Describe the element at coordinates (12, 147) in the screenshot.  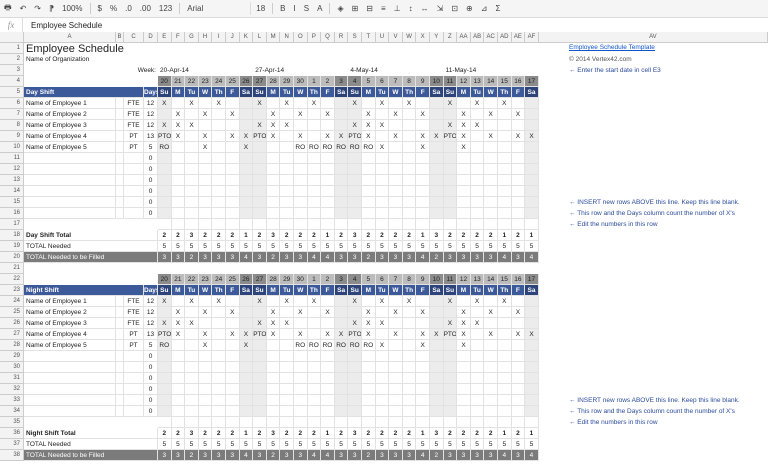
I see `row-header: 10` at that location.